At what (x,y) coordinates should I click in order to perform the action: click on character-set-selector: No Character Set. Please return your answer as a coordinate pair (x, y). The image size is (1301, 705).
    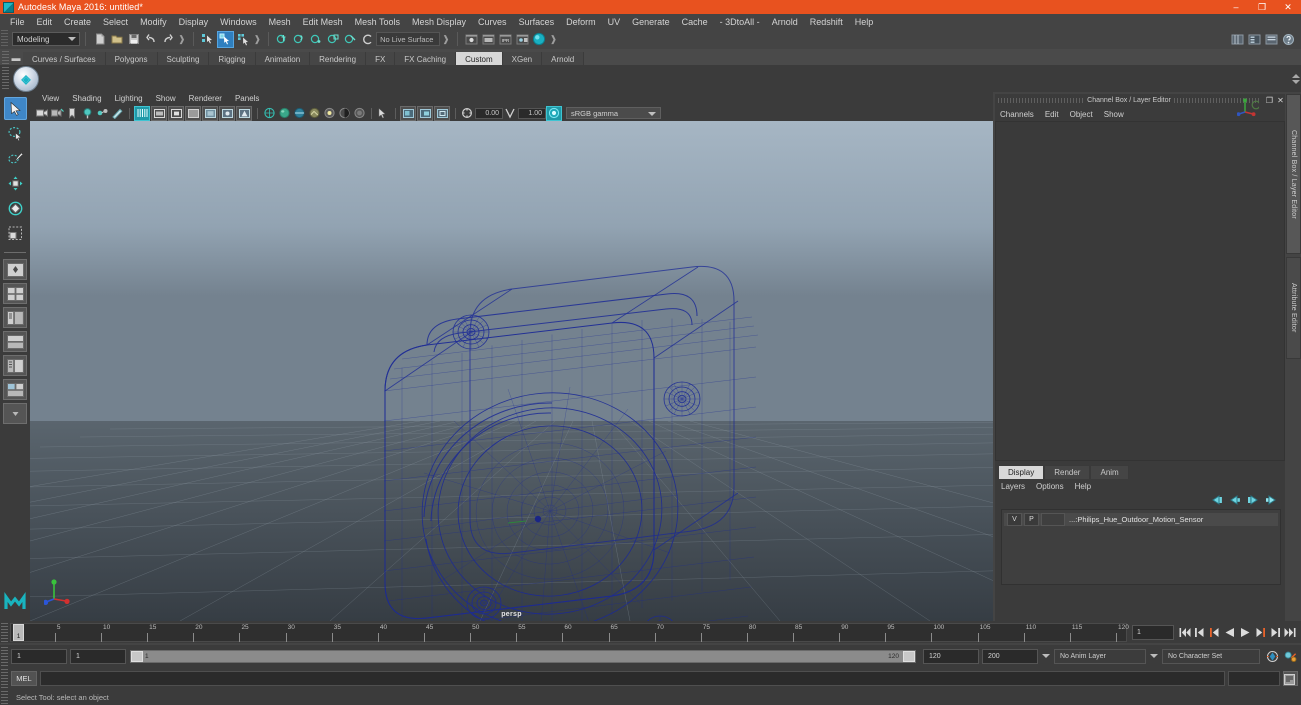
    Looking at the image, I should click on (1211, 656).